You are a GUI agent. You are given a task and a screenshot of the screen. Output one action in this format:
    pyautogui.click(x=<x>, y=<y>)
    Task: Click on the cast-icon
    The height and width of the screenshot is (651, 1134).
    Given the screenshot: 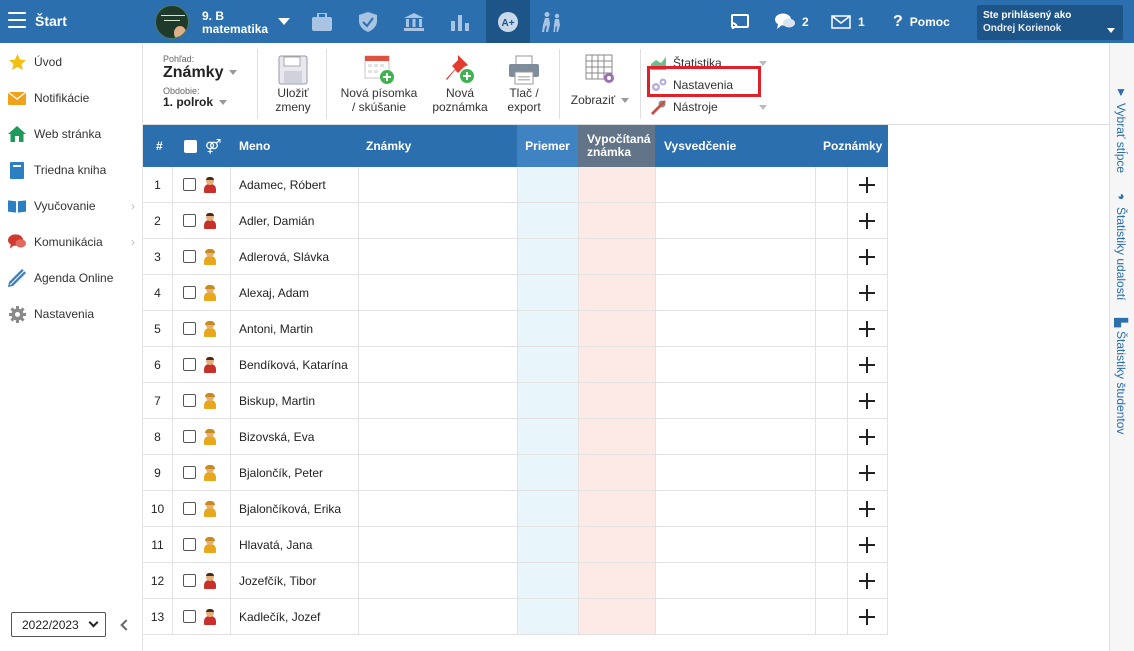 What is the action you would take?
    pyautogui.click(x=740, y=21)
    